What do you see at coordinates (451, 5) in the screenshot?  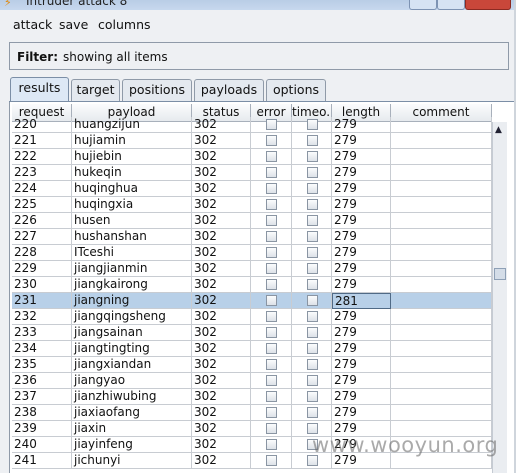 I see `maximize-button` at bounding box center [451, 5].